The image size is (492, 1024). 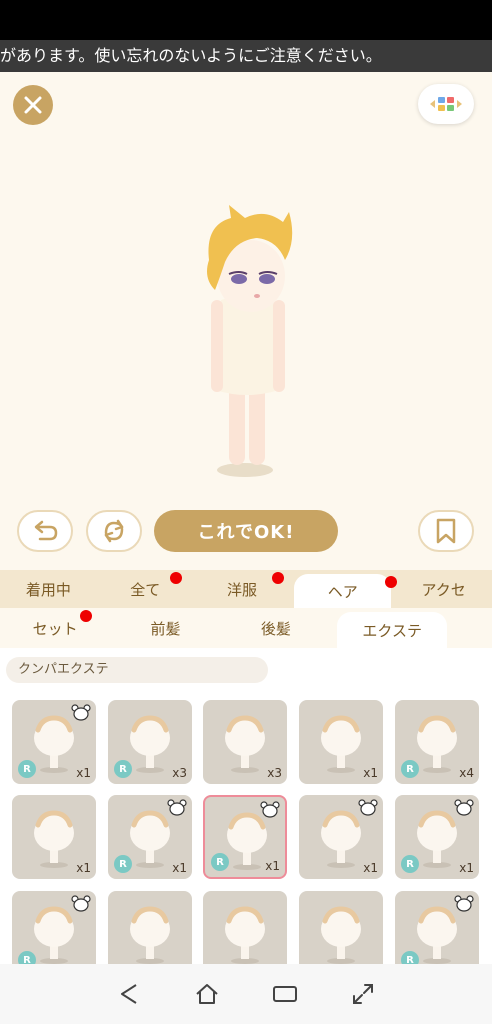 I want to click on nav-back-button, so click(x=129, y=994).